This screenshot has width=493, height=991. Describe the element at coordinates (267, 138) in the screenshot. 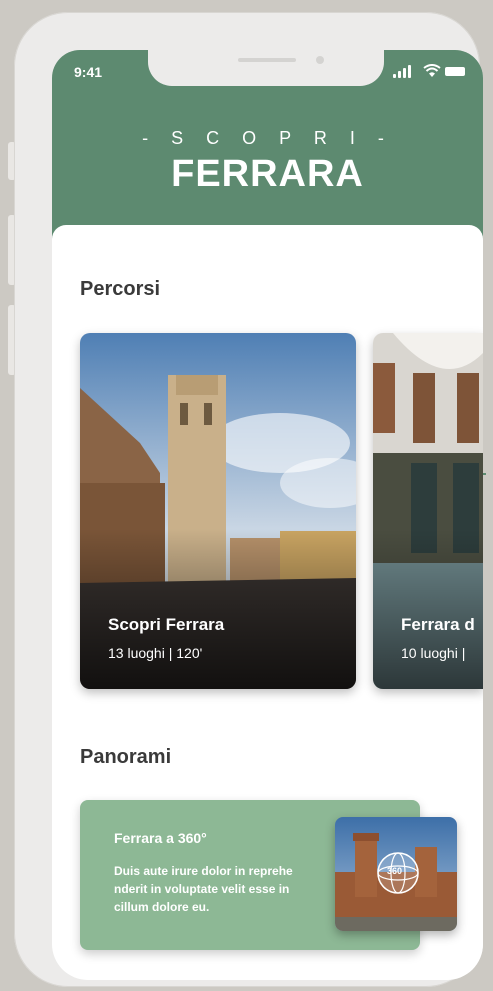

I see `title-kicker: - S C O P R I -` at that location.